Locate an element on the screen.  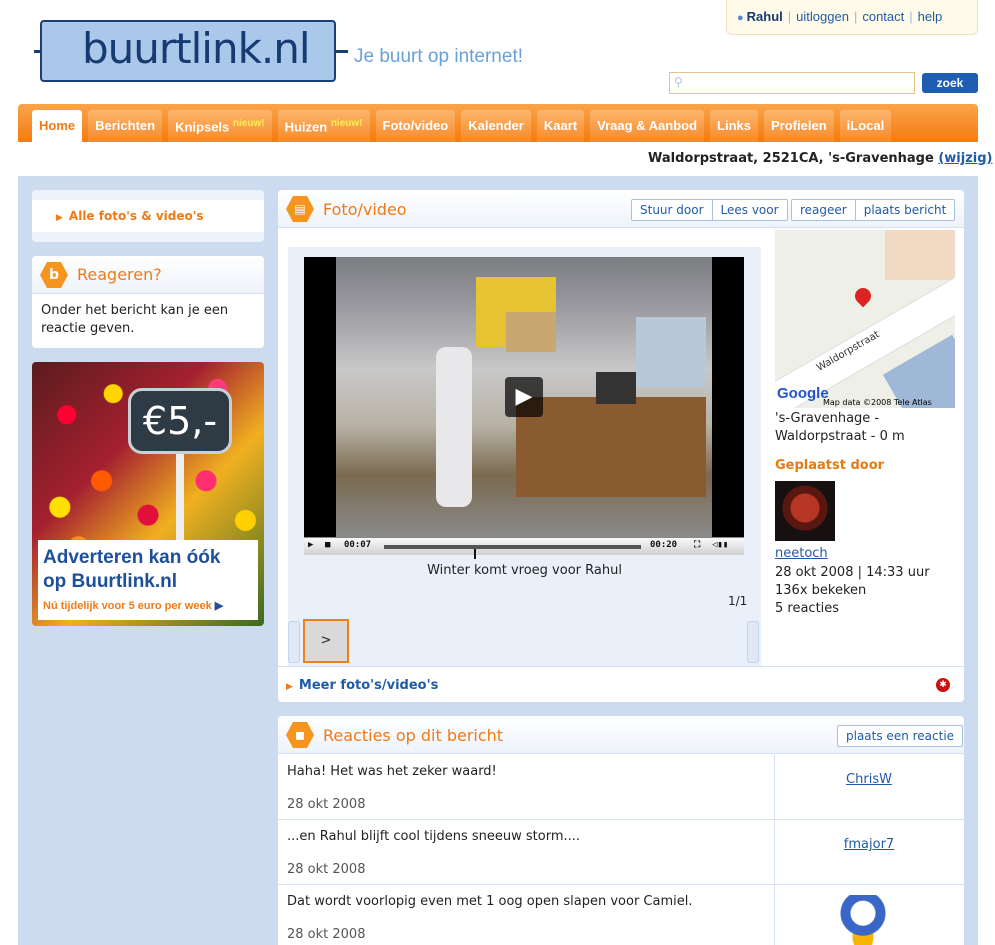
total-time: 00:20 is located at coordinates (664, 545).